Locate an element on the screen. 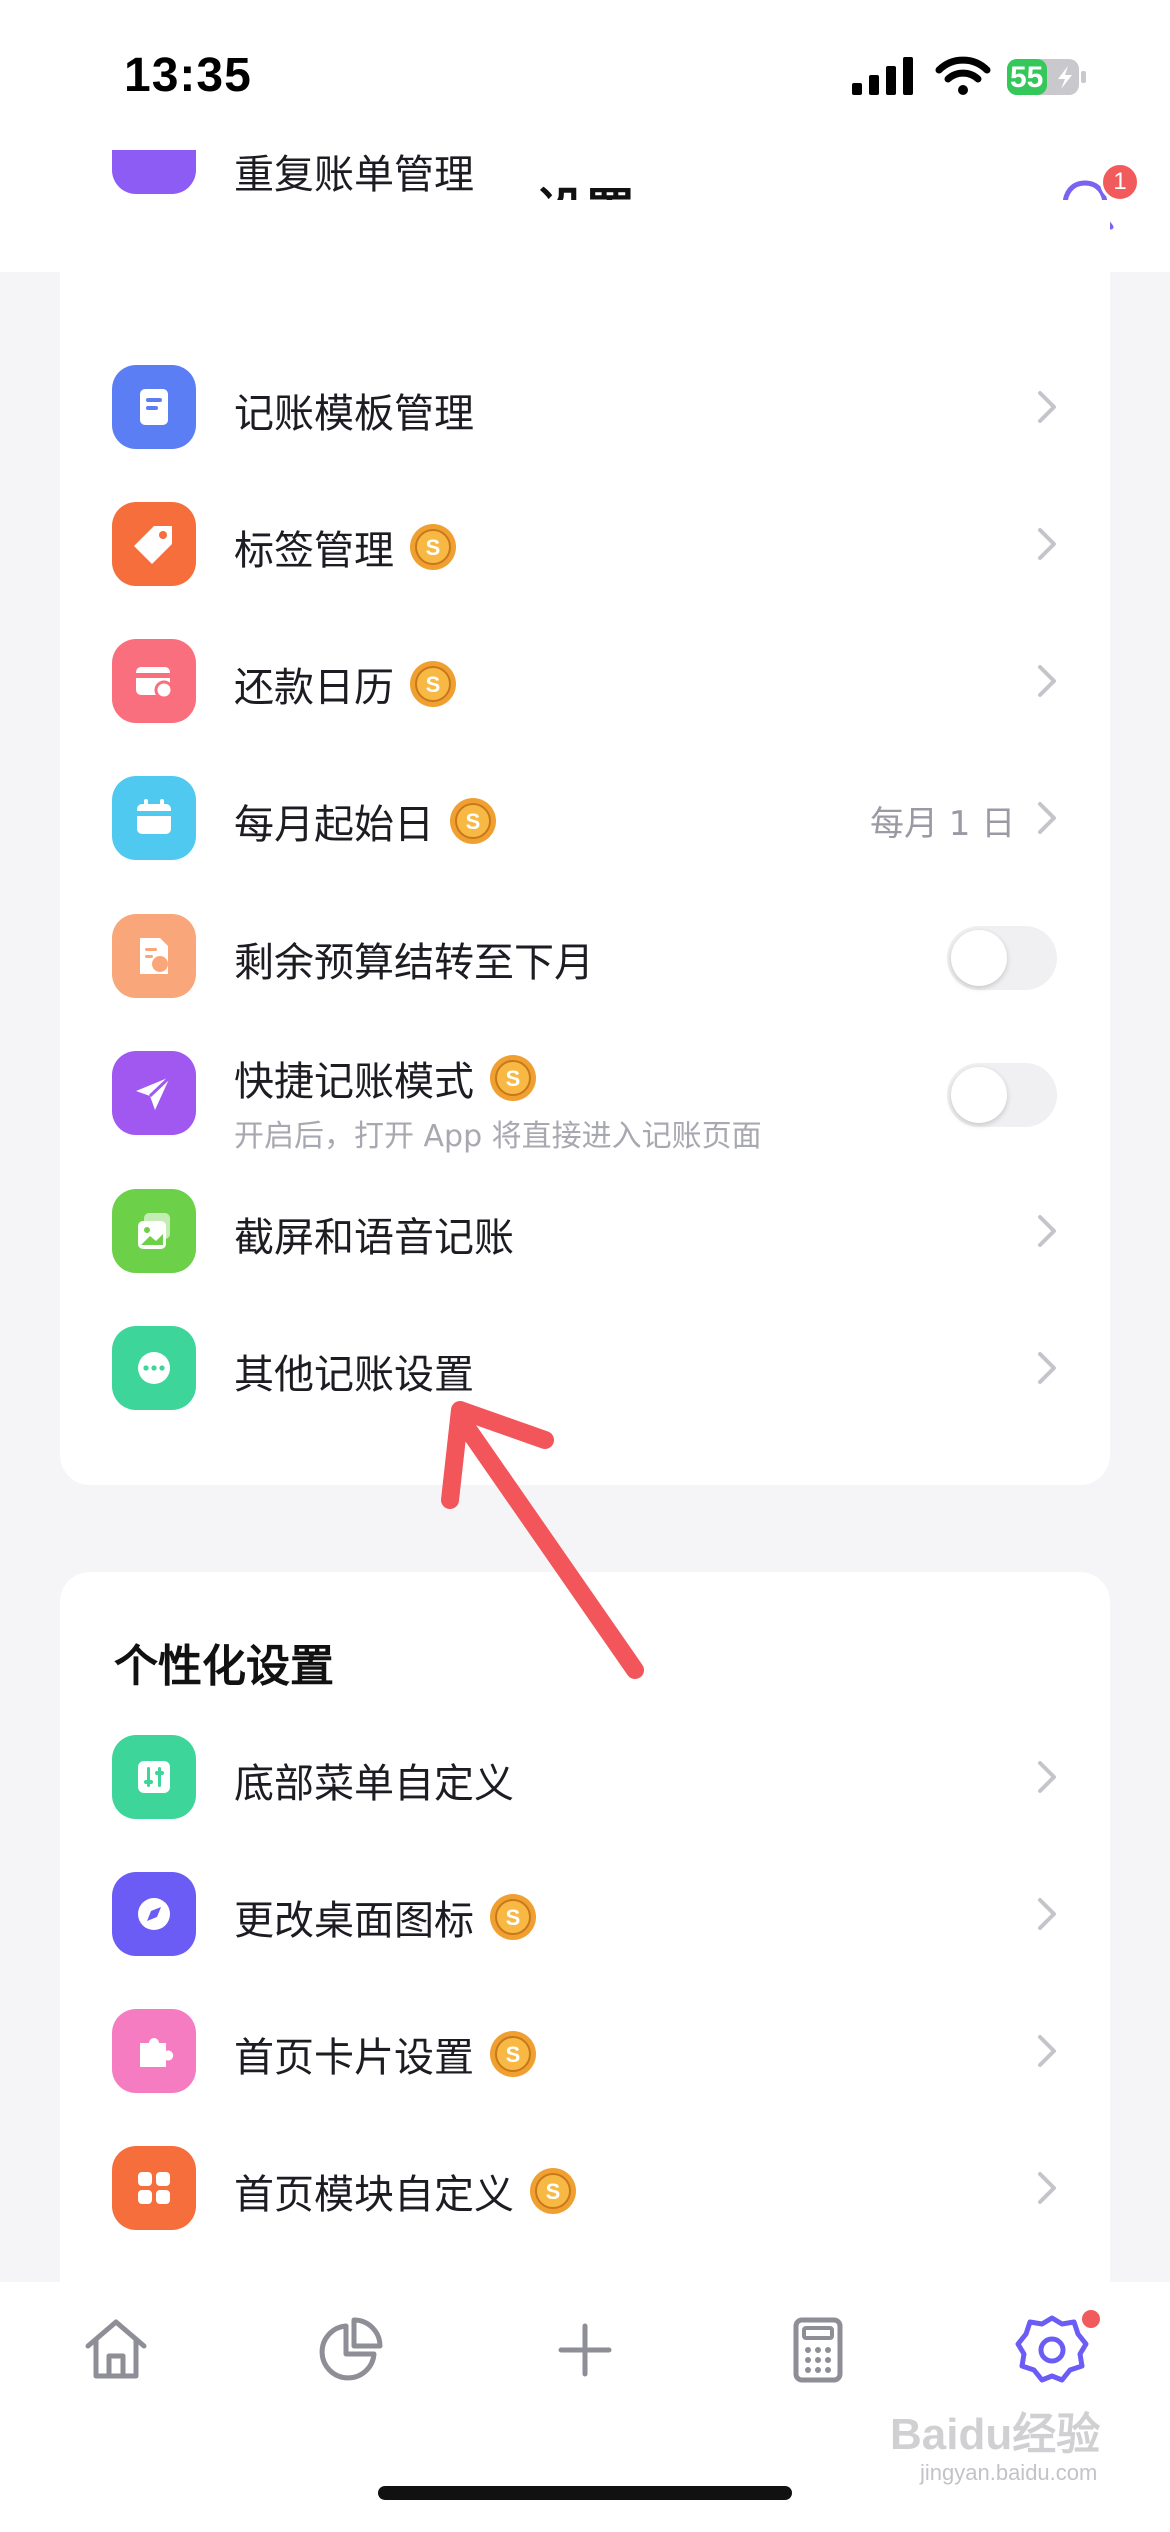  more-icon is located at coordinates (154, 1368).